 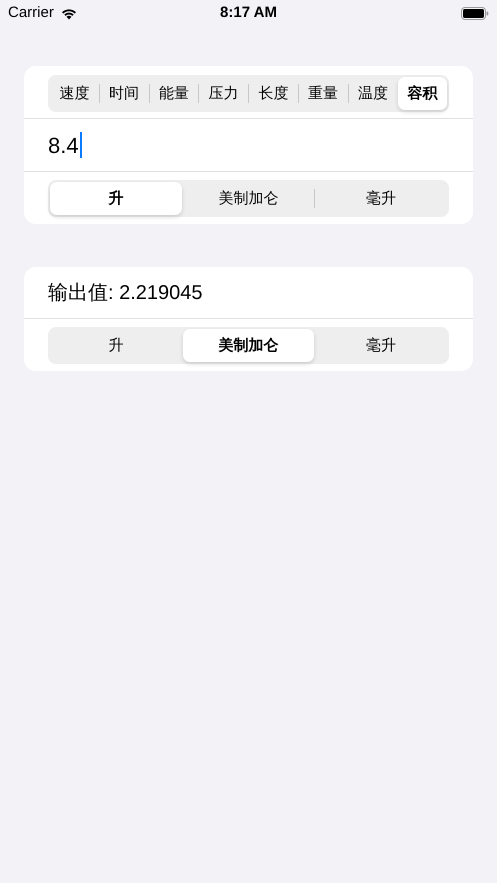 What do you see at coordinates (31, 12) in the screenshot?
I see `carrier-label: Carrier` at bounding box center [31, 12].